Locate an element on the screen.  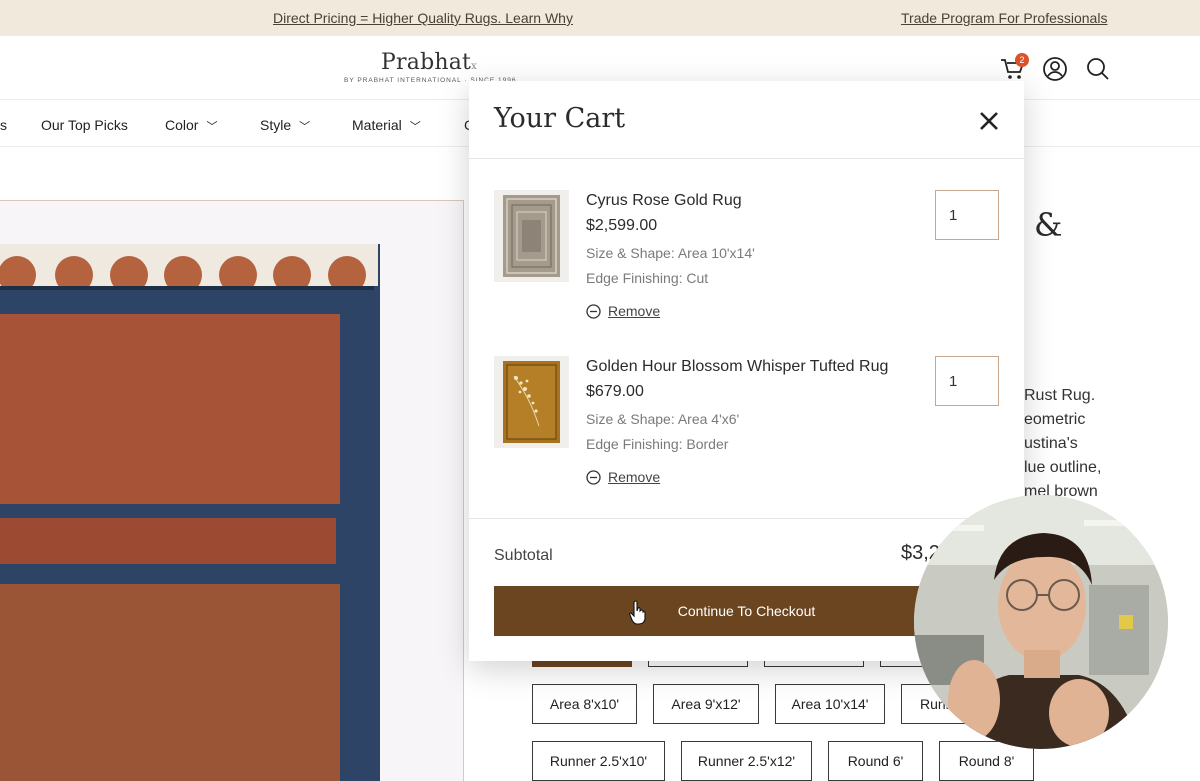
cart-item-name: Golden Hour Blossom Whisper Tufted Rug is located at coordinates (737, 367).